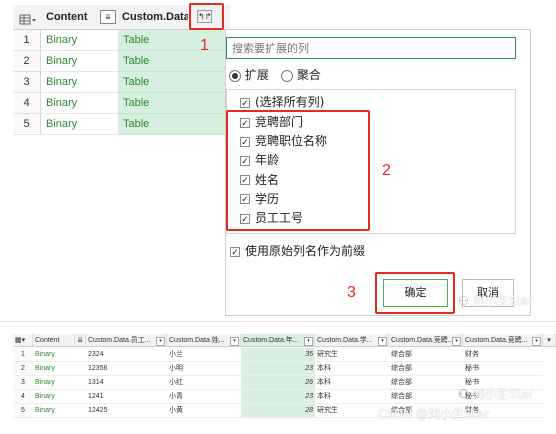 Image resolution: width=556 pixels, height=434 pixels. I want to click on column-header: Custom.Data.员工... ▾, so click(126, 340).